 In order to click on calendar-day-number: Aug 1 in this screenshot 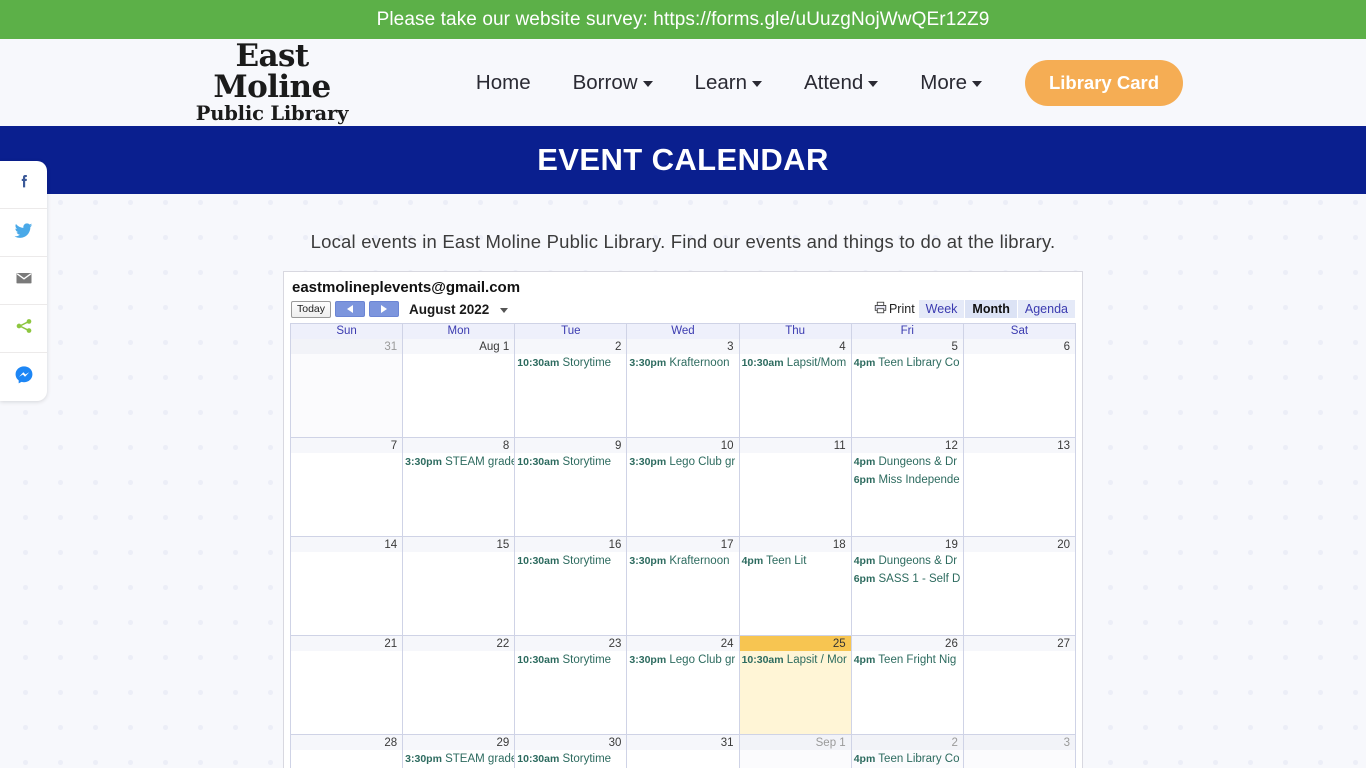, I will do `click(459, 346)`.